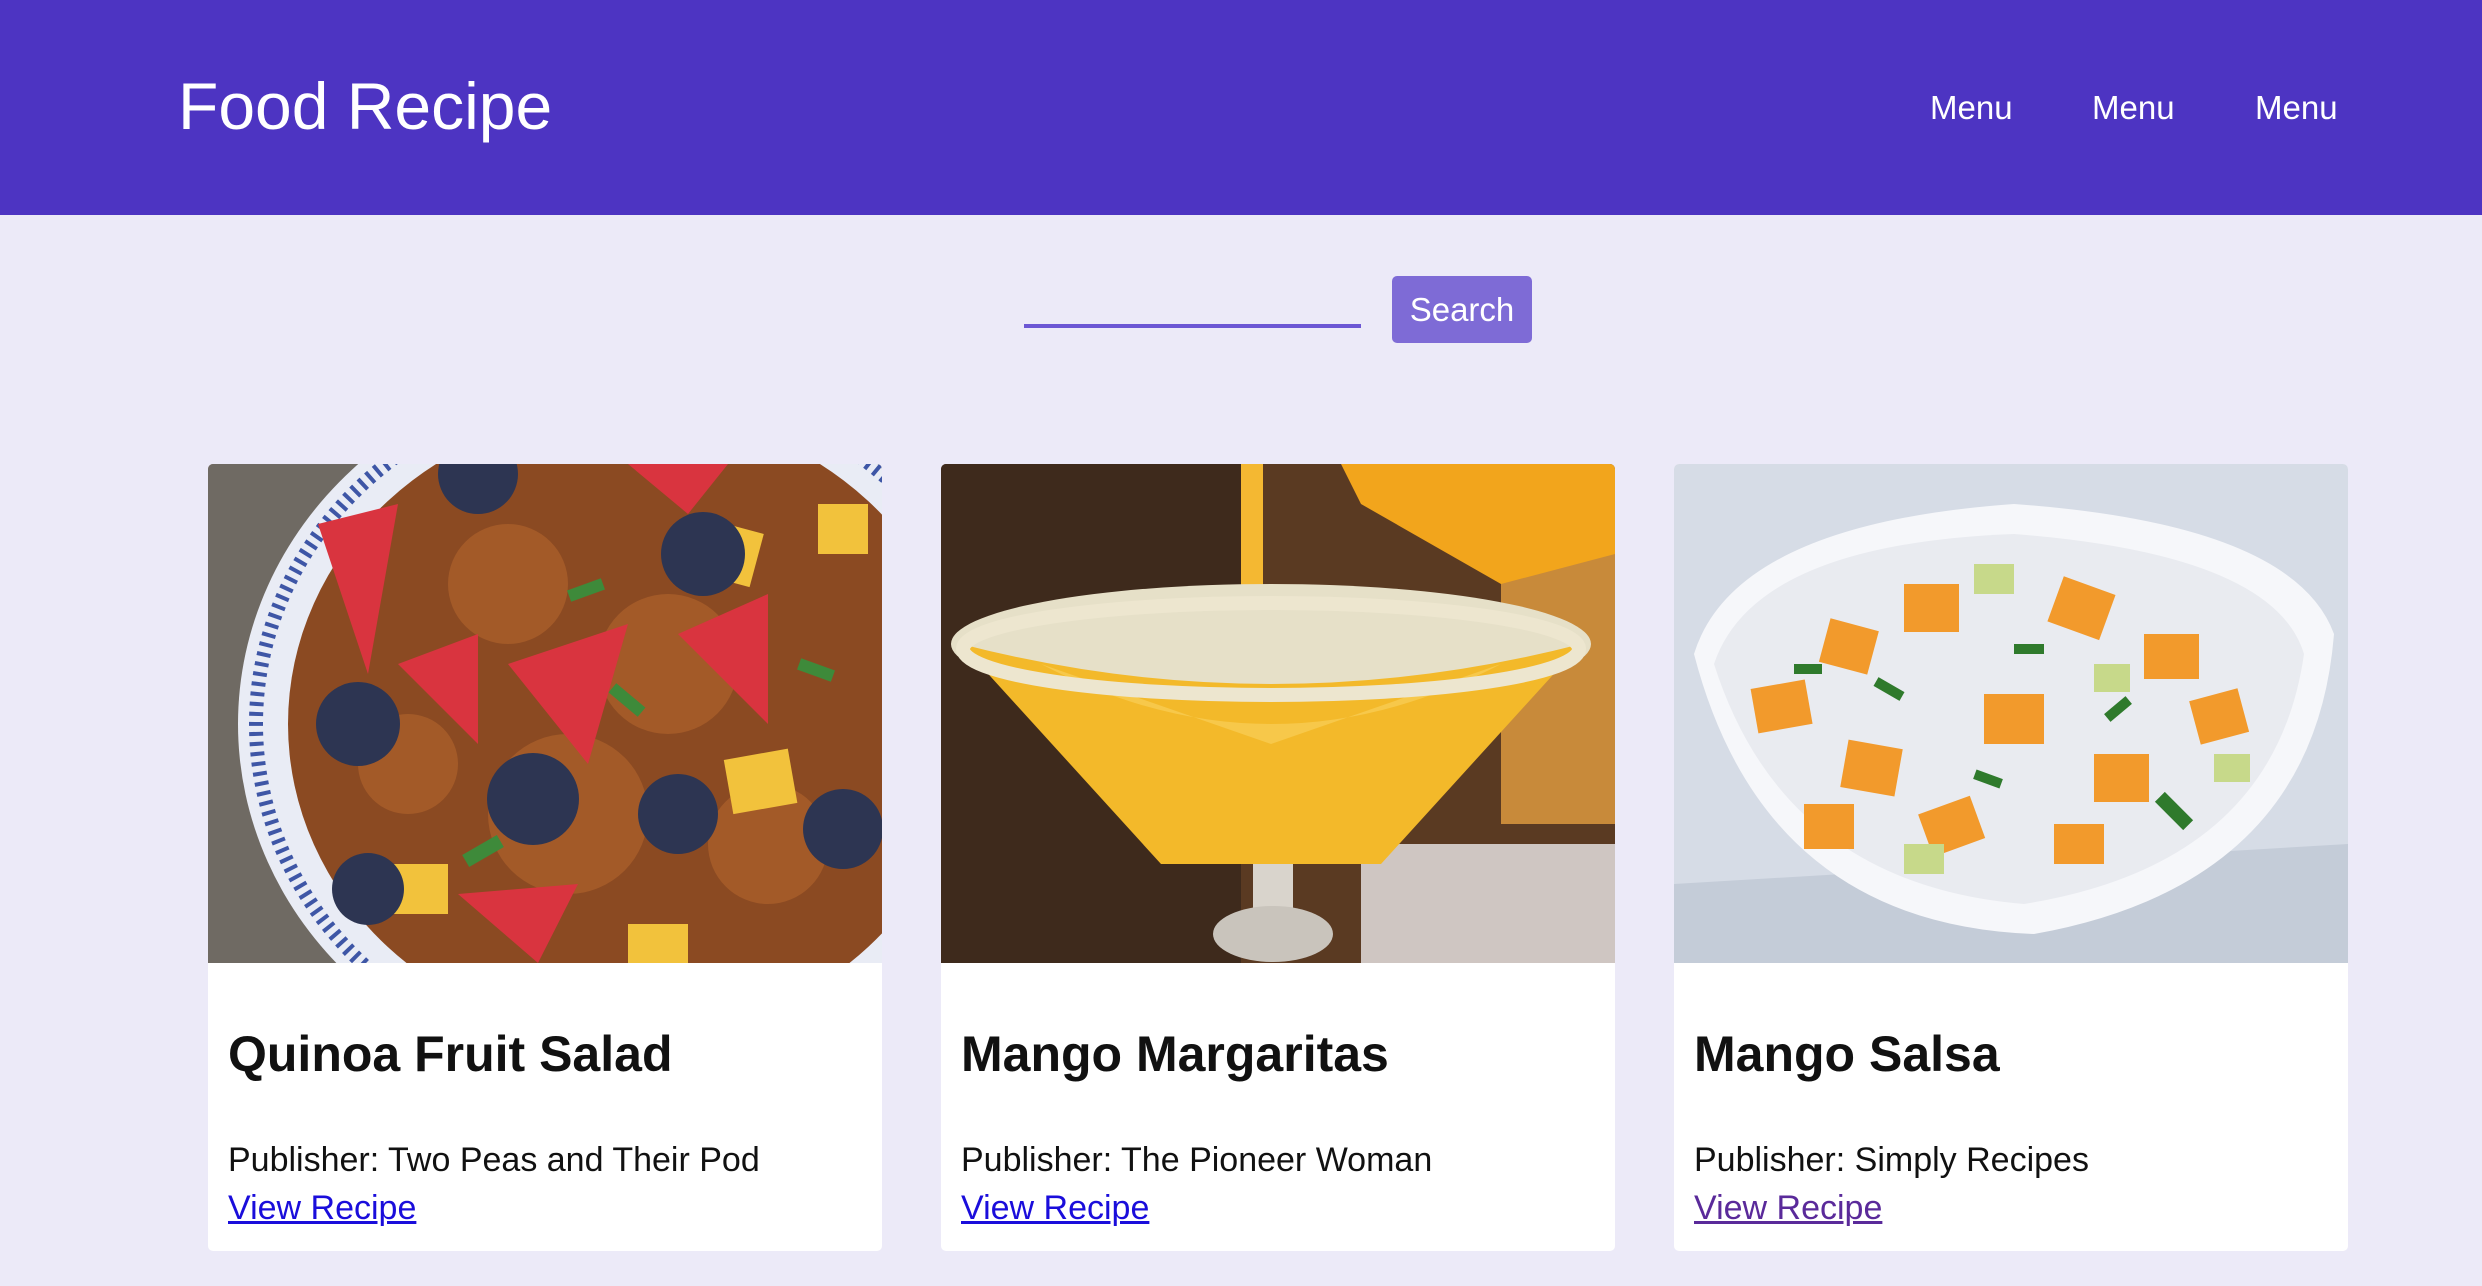 This screenshot has height=1286, width=2482. What do you see at coordinates (2011, 713) in the screenshot?
I see `recipe-image-mango-salsa` at bounding box center [2011, 713].